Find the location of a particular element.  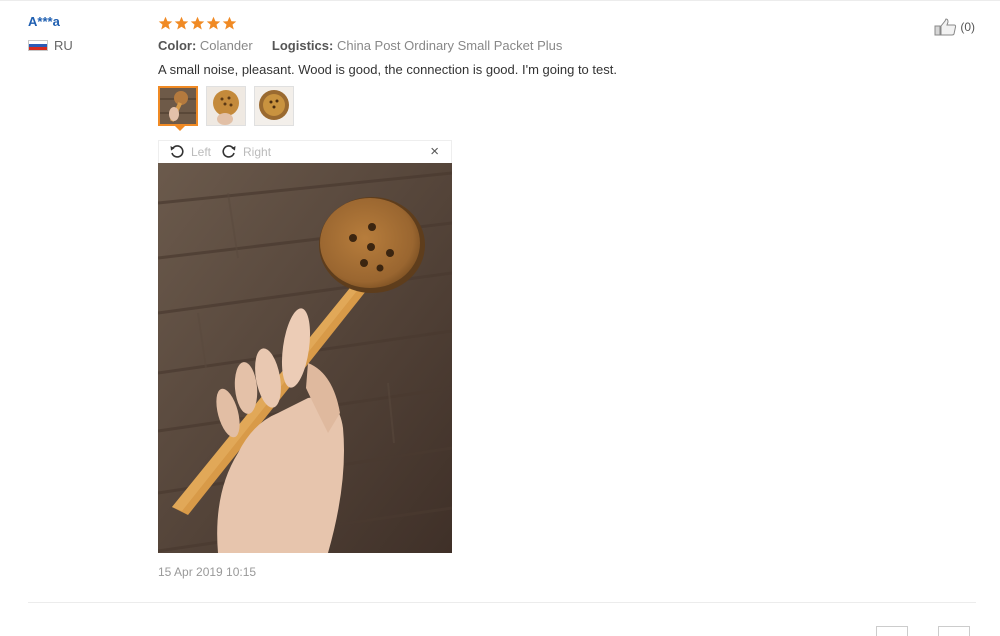

rotate-right-label: Right is located at coordinates (257, 152).